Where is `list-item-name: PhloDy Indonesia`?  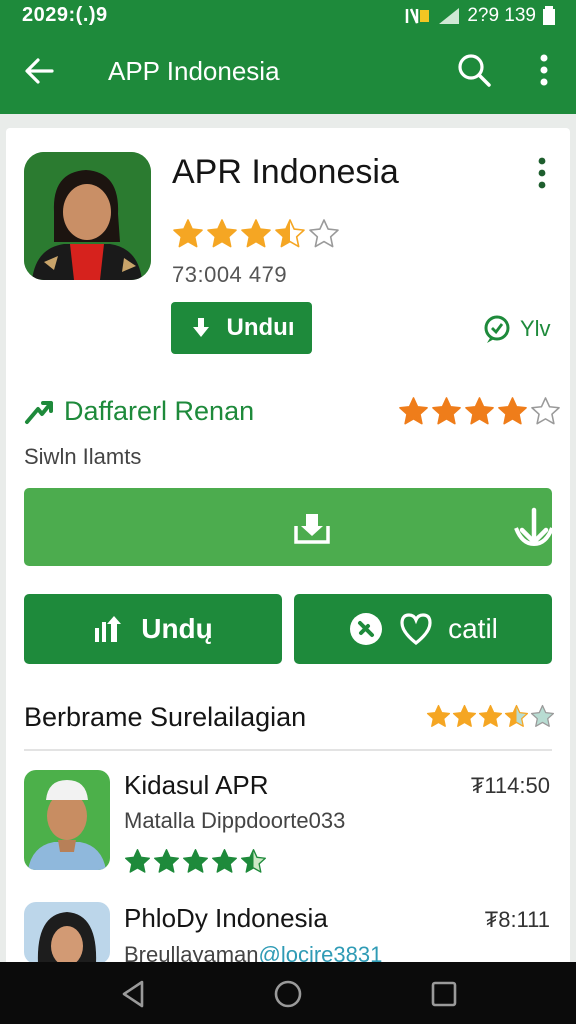 list-item-name: PhloDy Indonesia is located at coordinates (226, 918).